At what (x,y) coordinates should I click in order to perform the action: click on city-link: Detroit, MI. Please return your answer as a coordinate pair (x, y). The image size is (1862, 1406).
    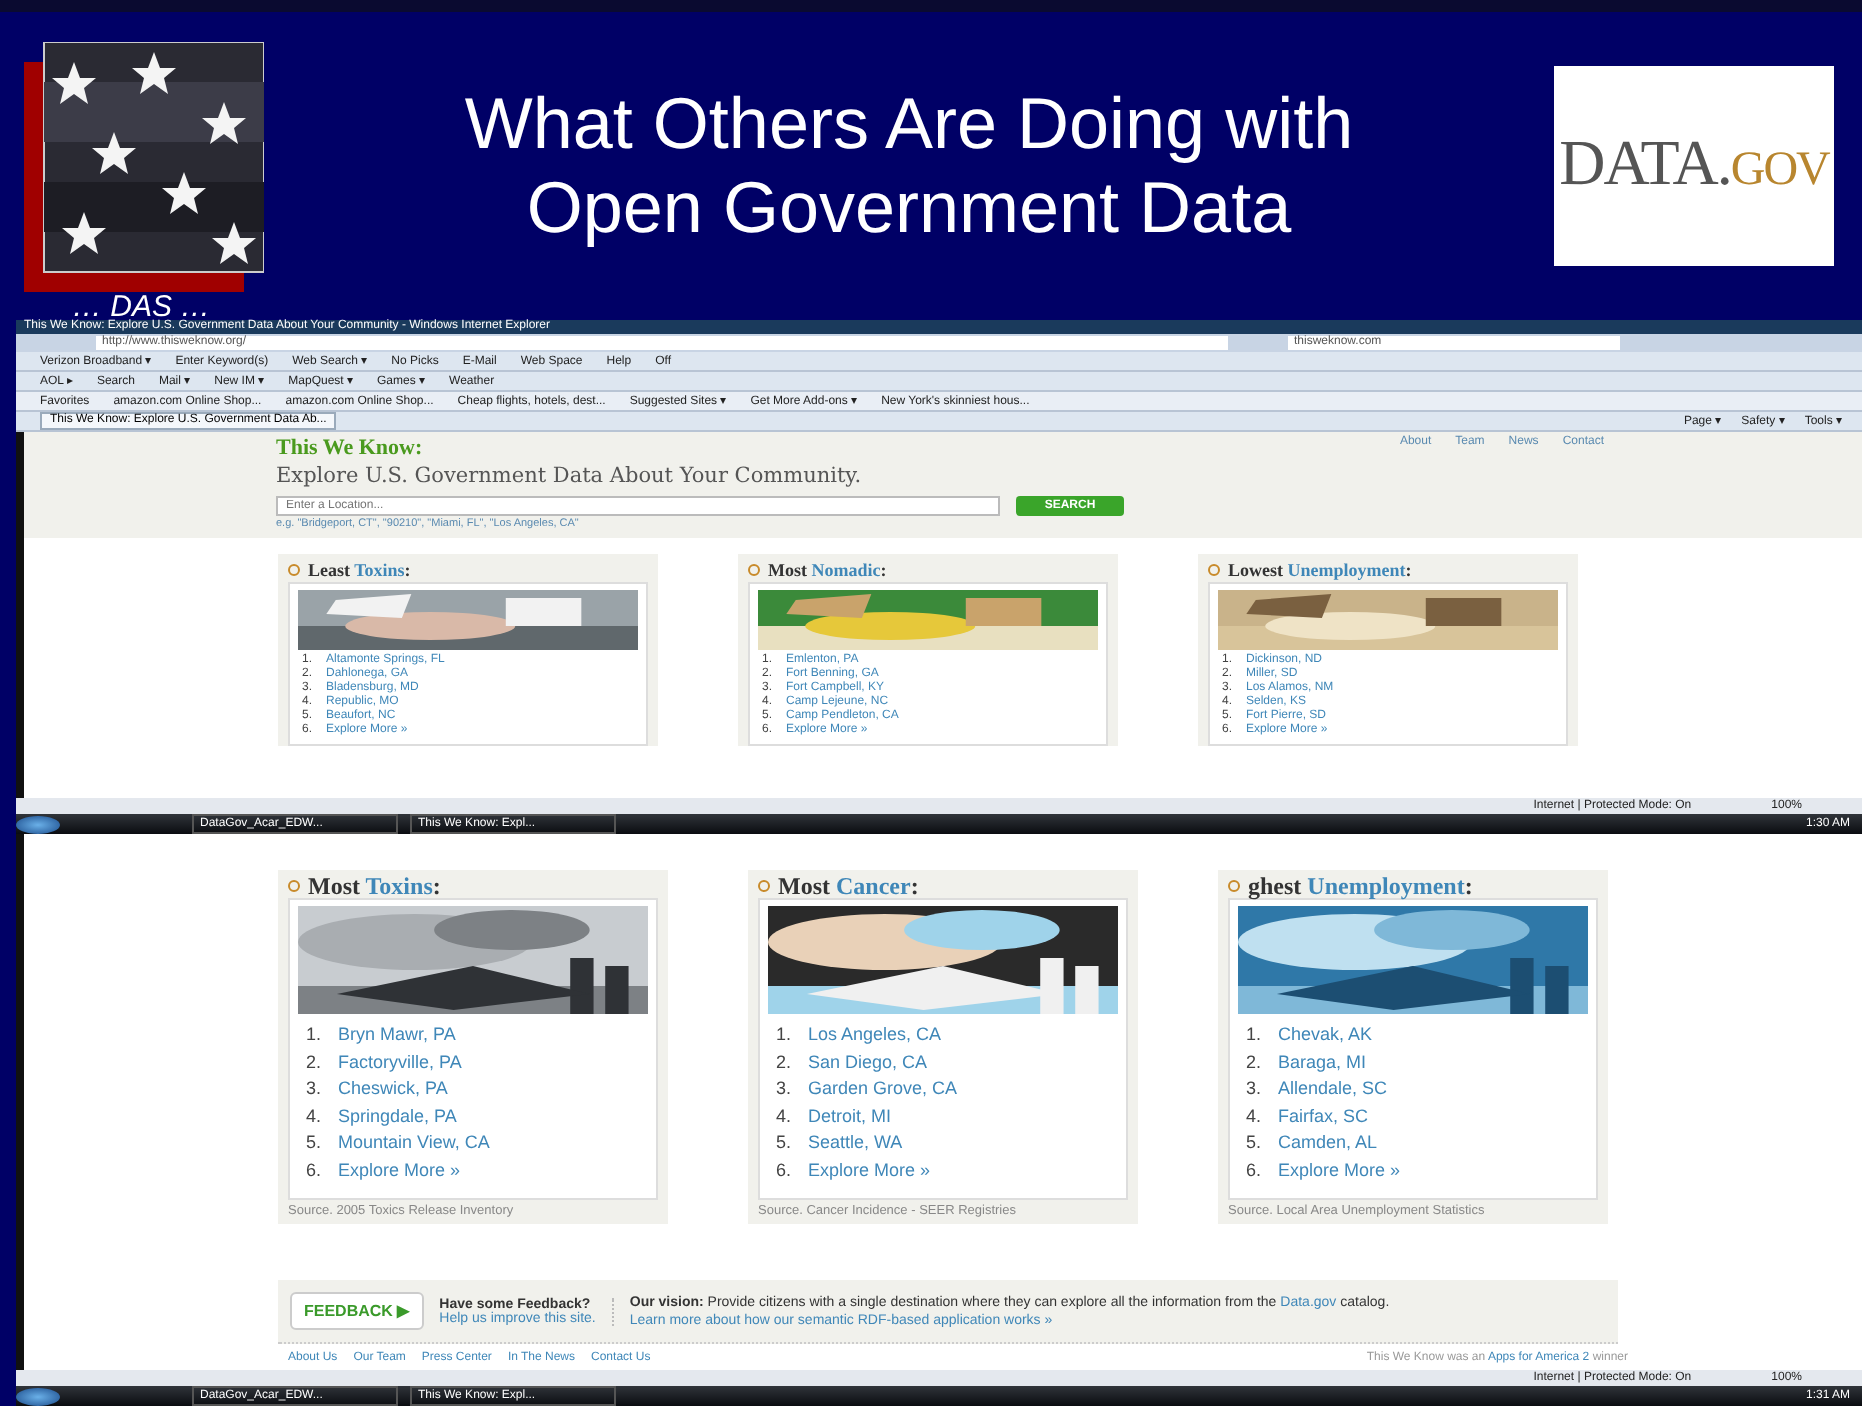
    Looking at the image, I should click on (850, 1116).